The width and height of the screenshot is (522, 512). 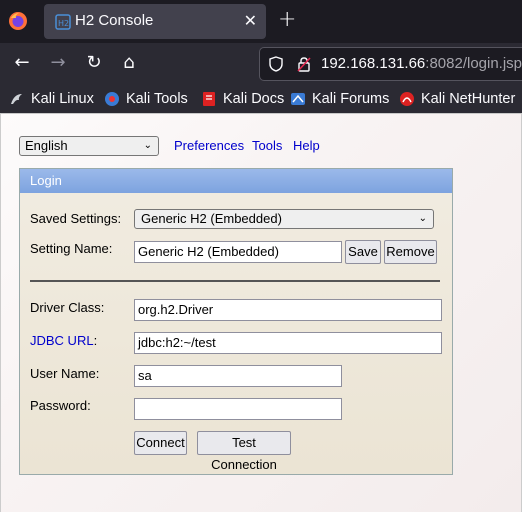 What do you see at coordinates (51, 99) in the screenshot?
I see `bookmark-kali-linux: Kali Linux` at bounding box center [51, 99].